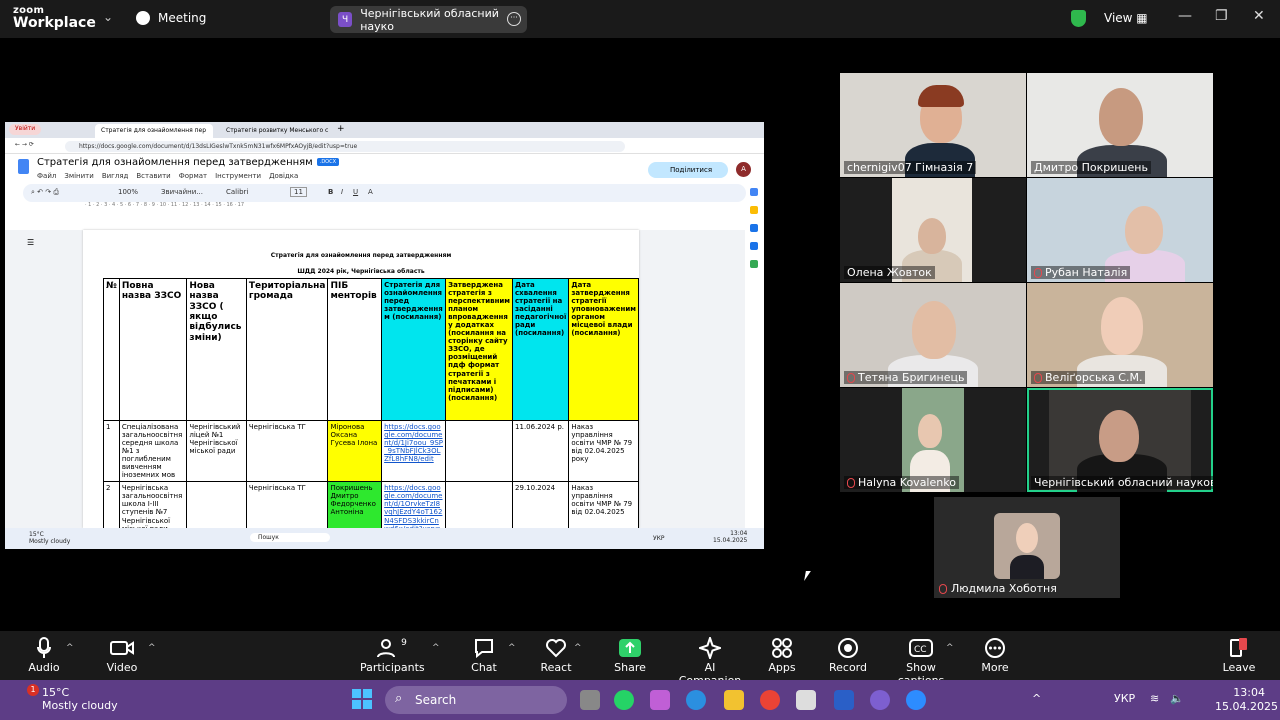 The height and width of the screenshot is (720, 1280). I want to click on menu-file: Файл, so click(46, 176).